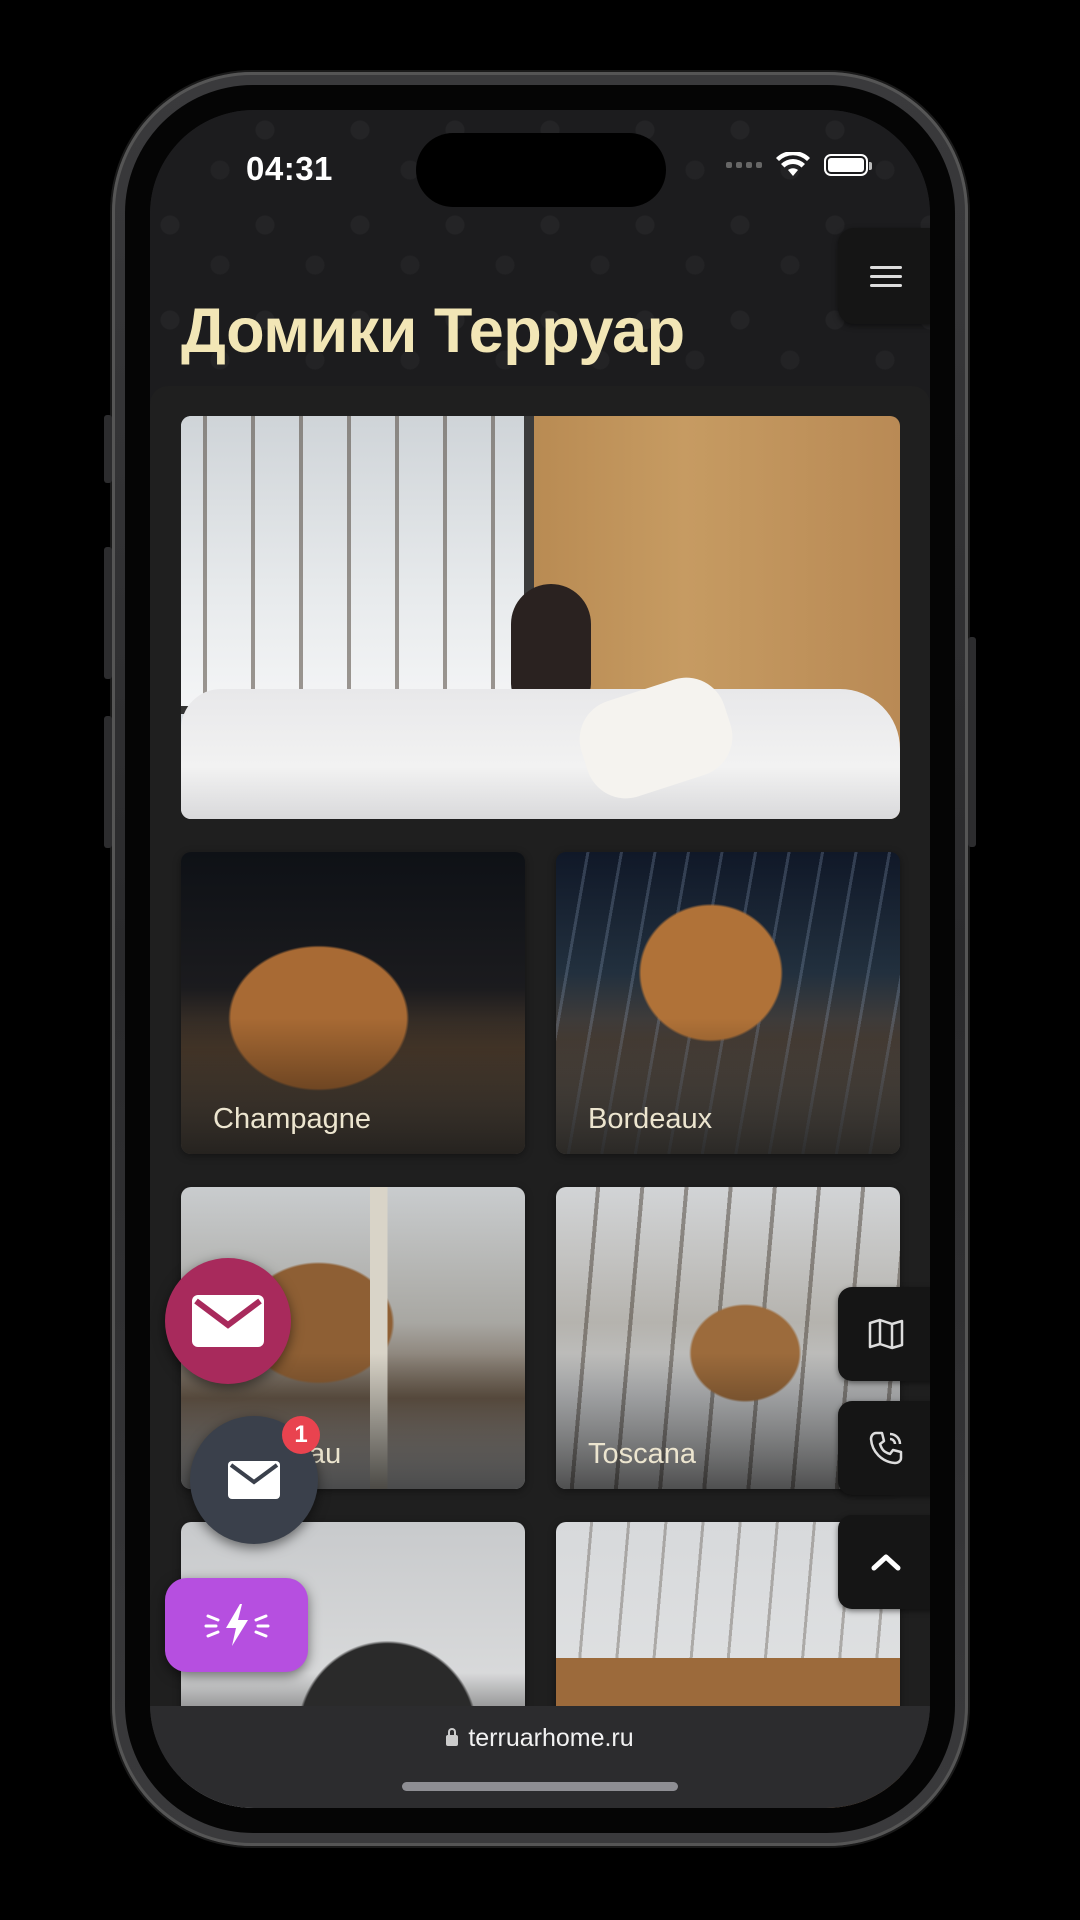 The image size is (1080, 1920). What do you see at coordinates (972, 742) in the screenshot?
I see `power-button` at bounding box center [972, 742].